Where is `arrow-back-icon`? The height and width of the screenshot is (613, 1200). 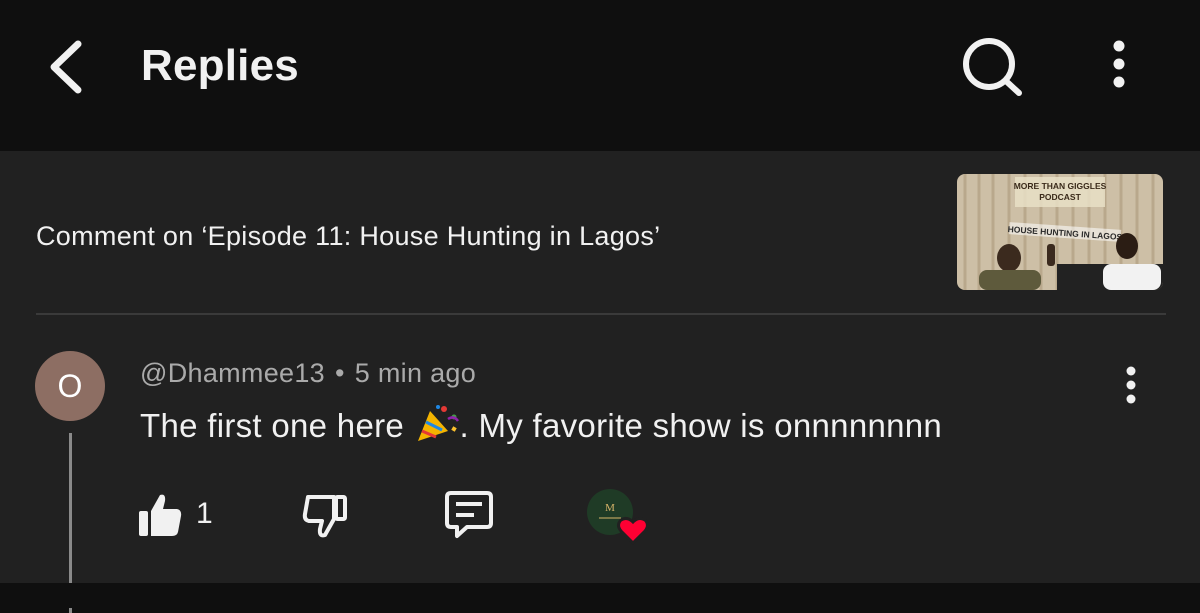
arrow-back-icon is located at coordinates (66, 67).